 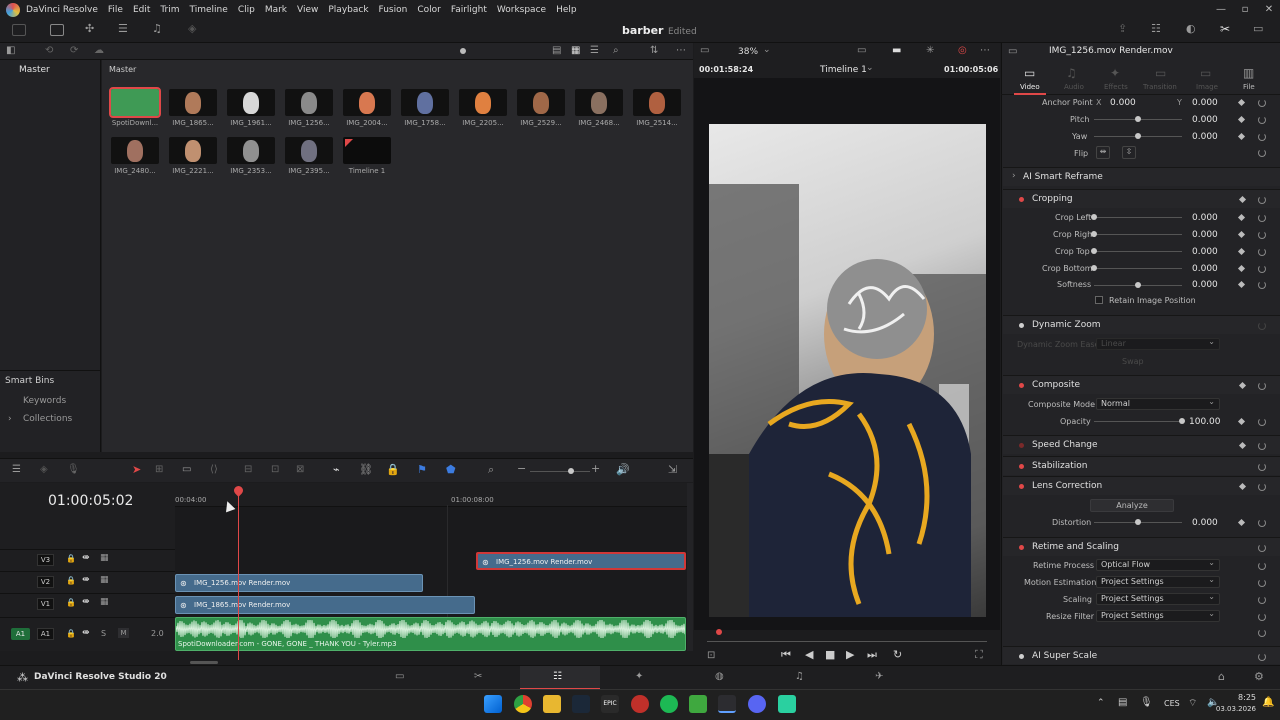 I want to click on timeline-timecode: 01:00:05:02, so click(x=90, y=501).